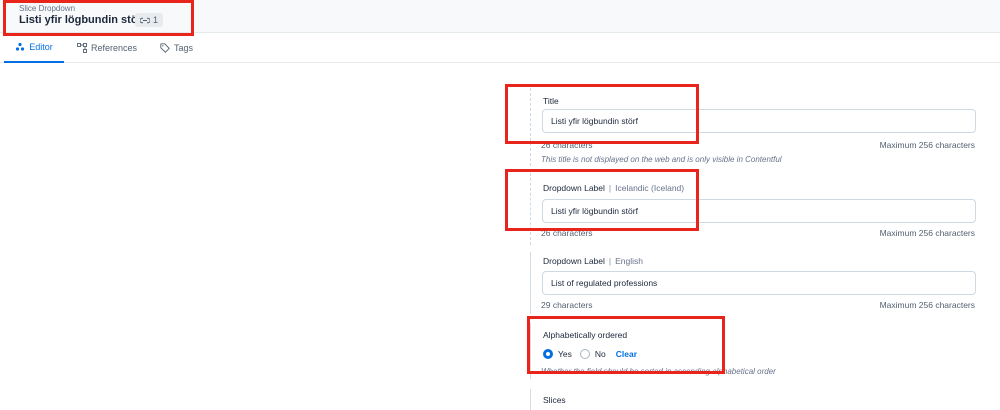  Describe the element at coordinates (165, 48) in the screenshot. I see `tag-icon` at that location.